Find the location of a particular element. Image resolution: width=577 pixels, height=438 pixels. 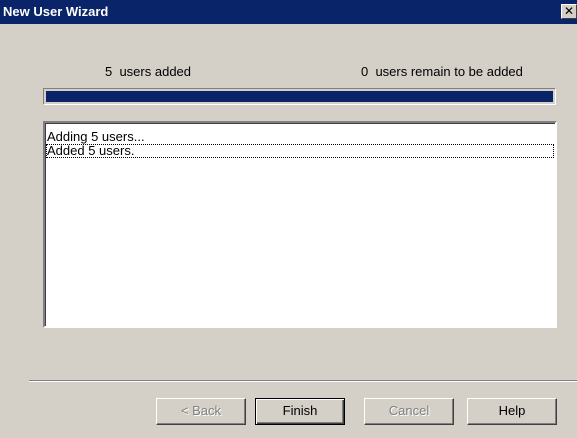

window-title: New User Wizard is located at coordinates (56, 11).